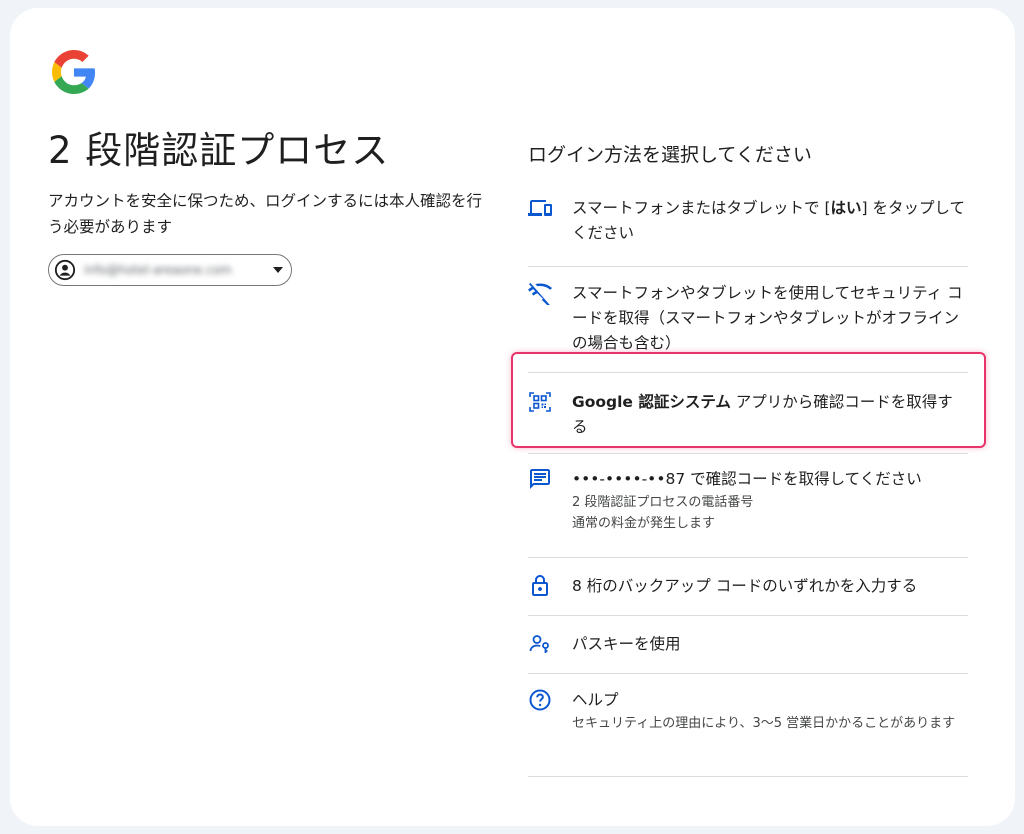  What do you see at coordinates (748, 224) in the screenshot?
I see `option-tap-yes: スマートフォンまたはタブレットで [はい] をタップしてください` at bounding box center [748, 224].